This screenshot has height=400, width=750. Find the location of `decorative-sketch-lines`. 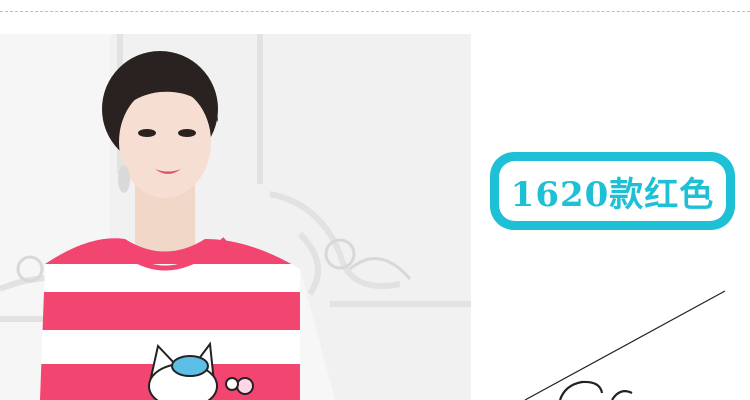

decorative-sketch-lines is located at coordinates (625, 345).